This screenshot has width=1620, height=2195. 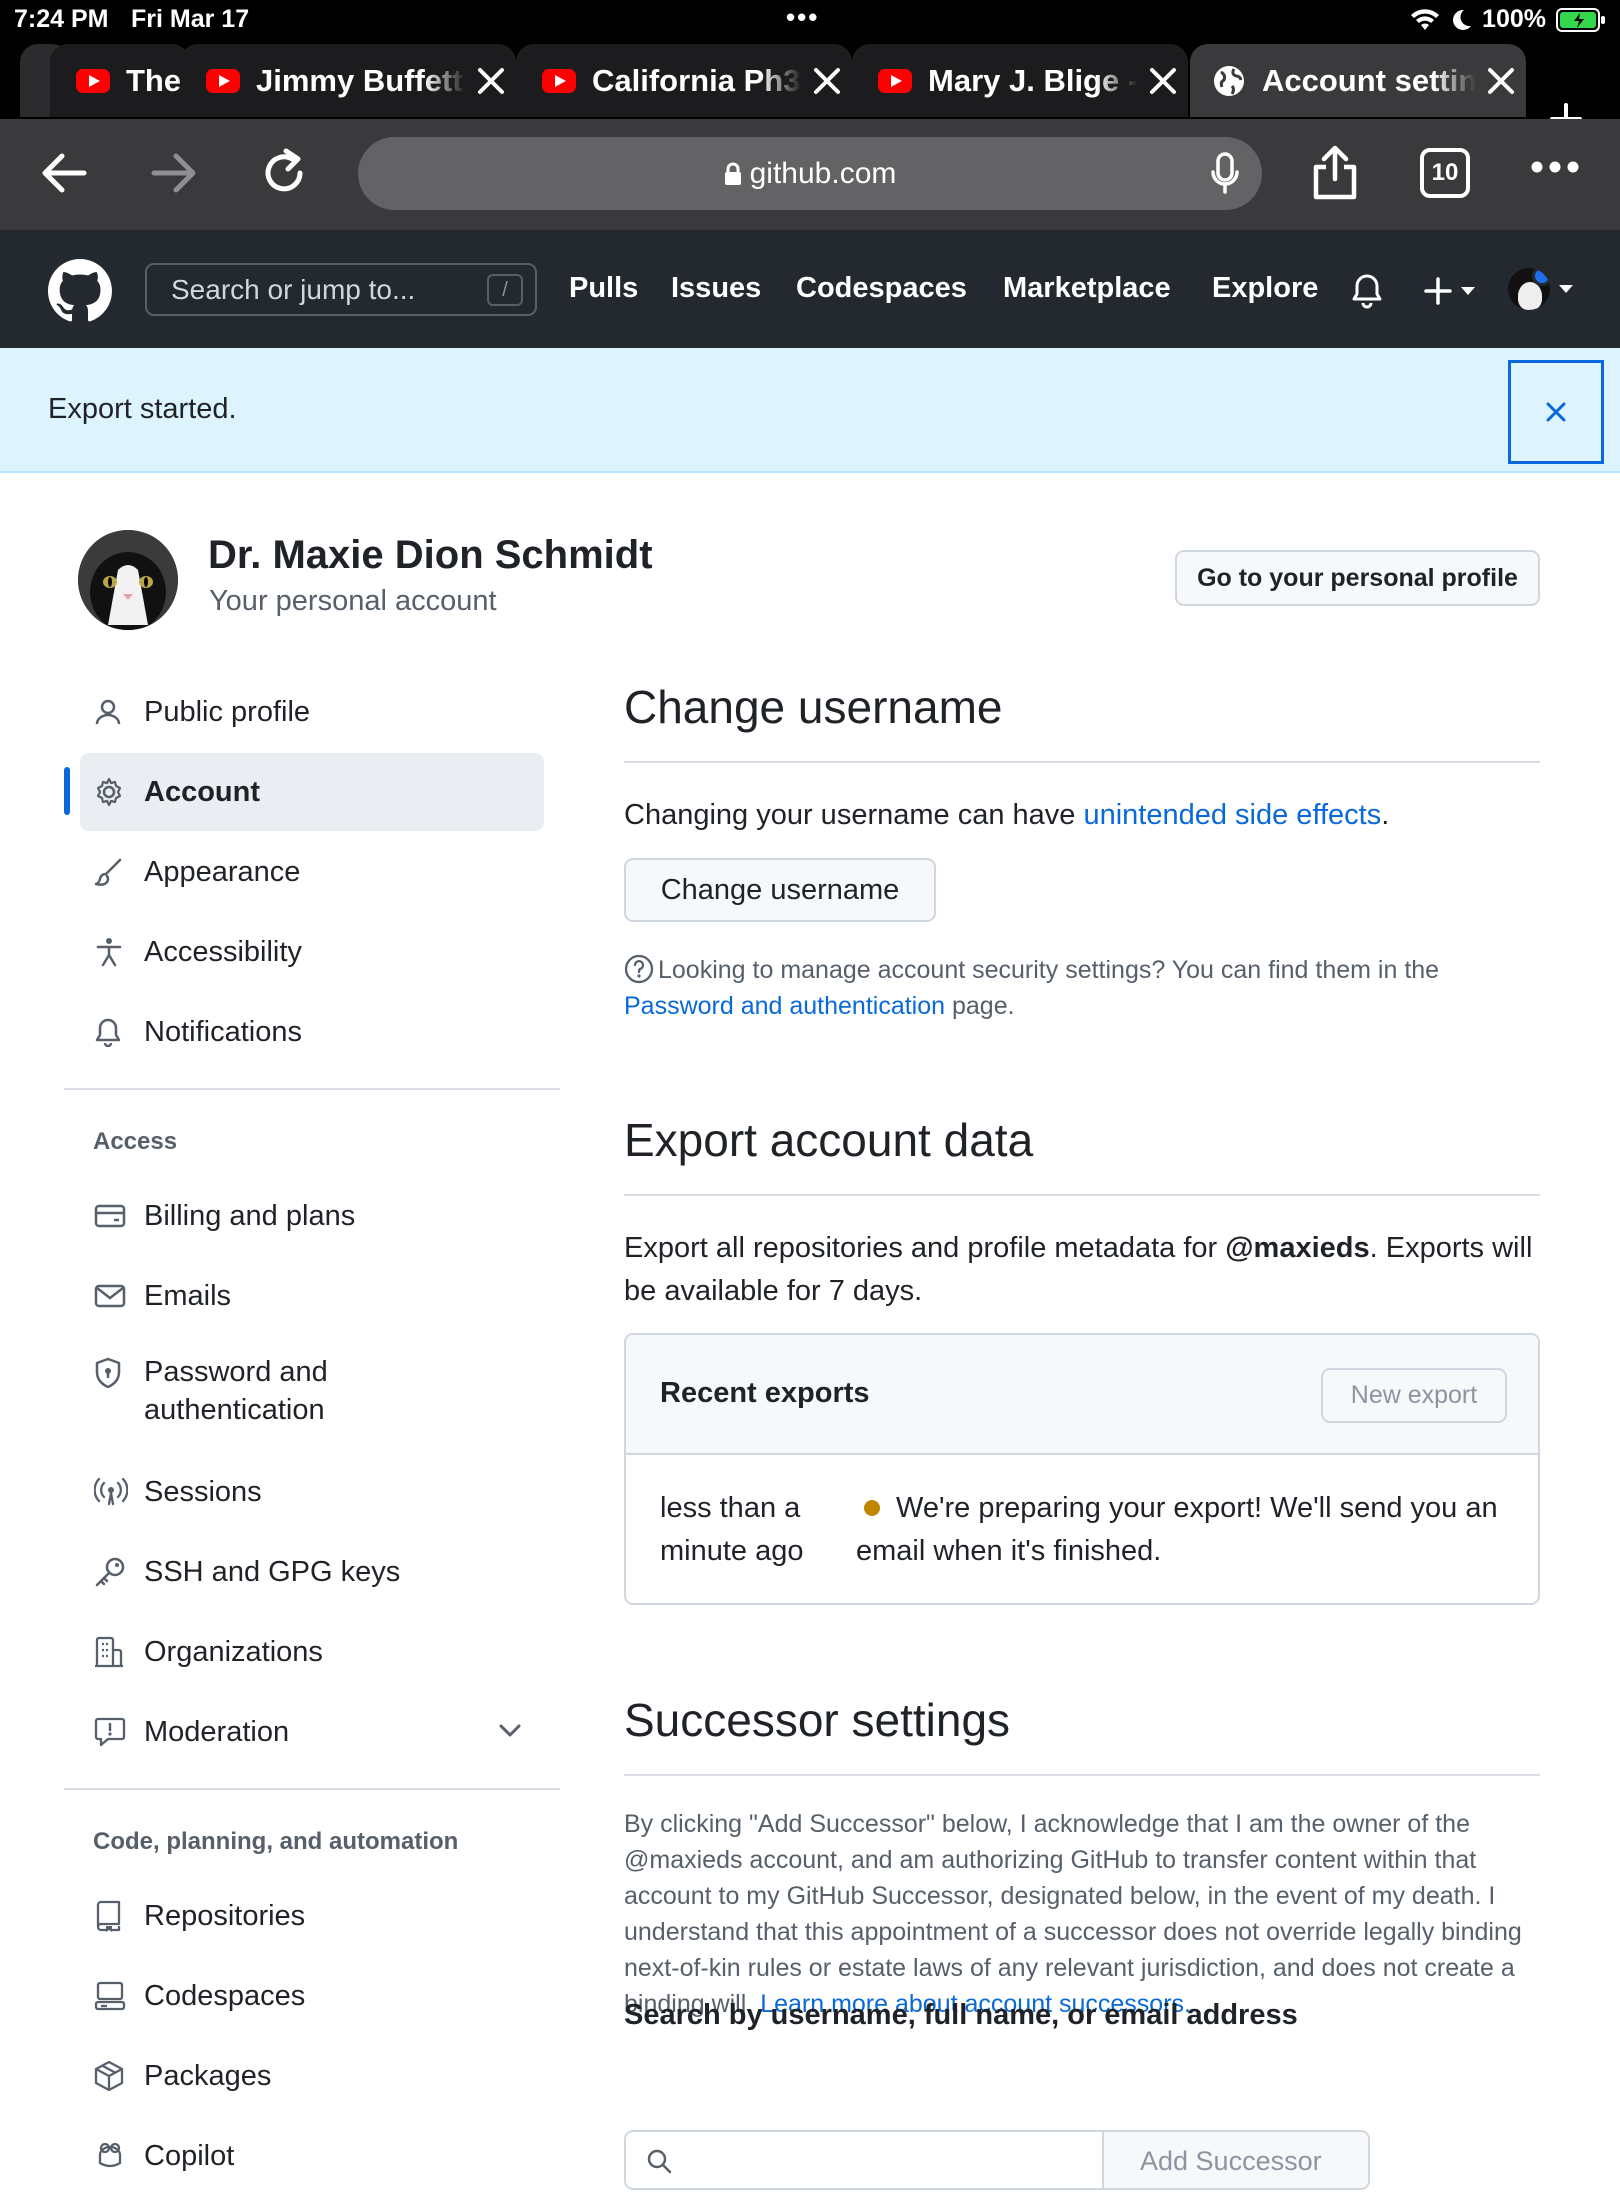 I want to click on export-timestamp: less than a minute ago, so click(x=732, y=1529).